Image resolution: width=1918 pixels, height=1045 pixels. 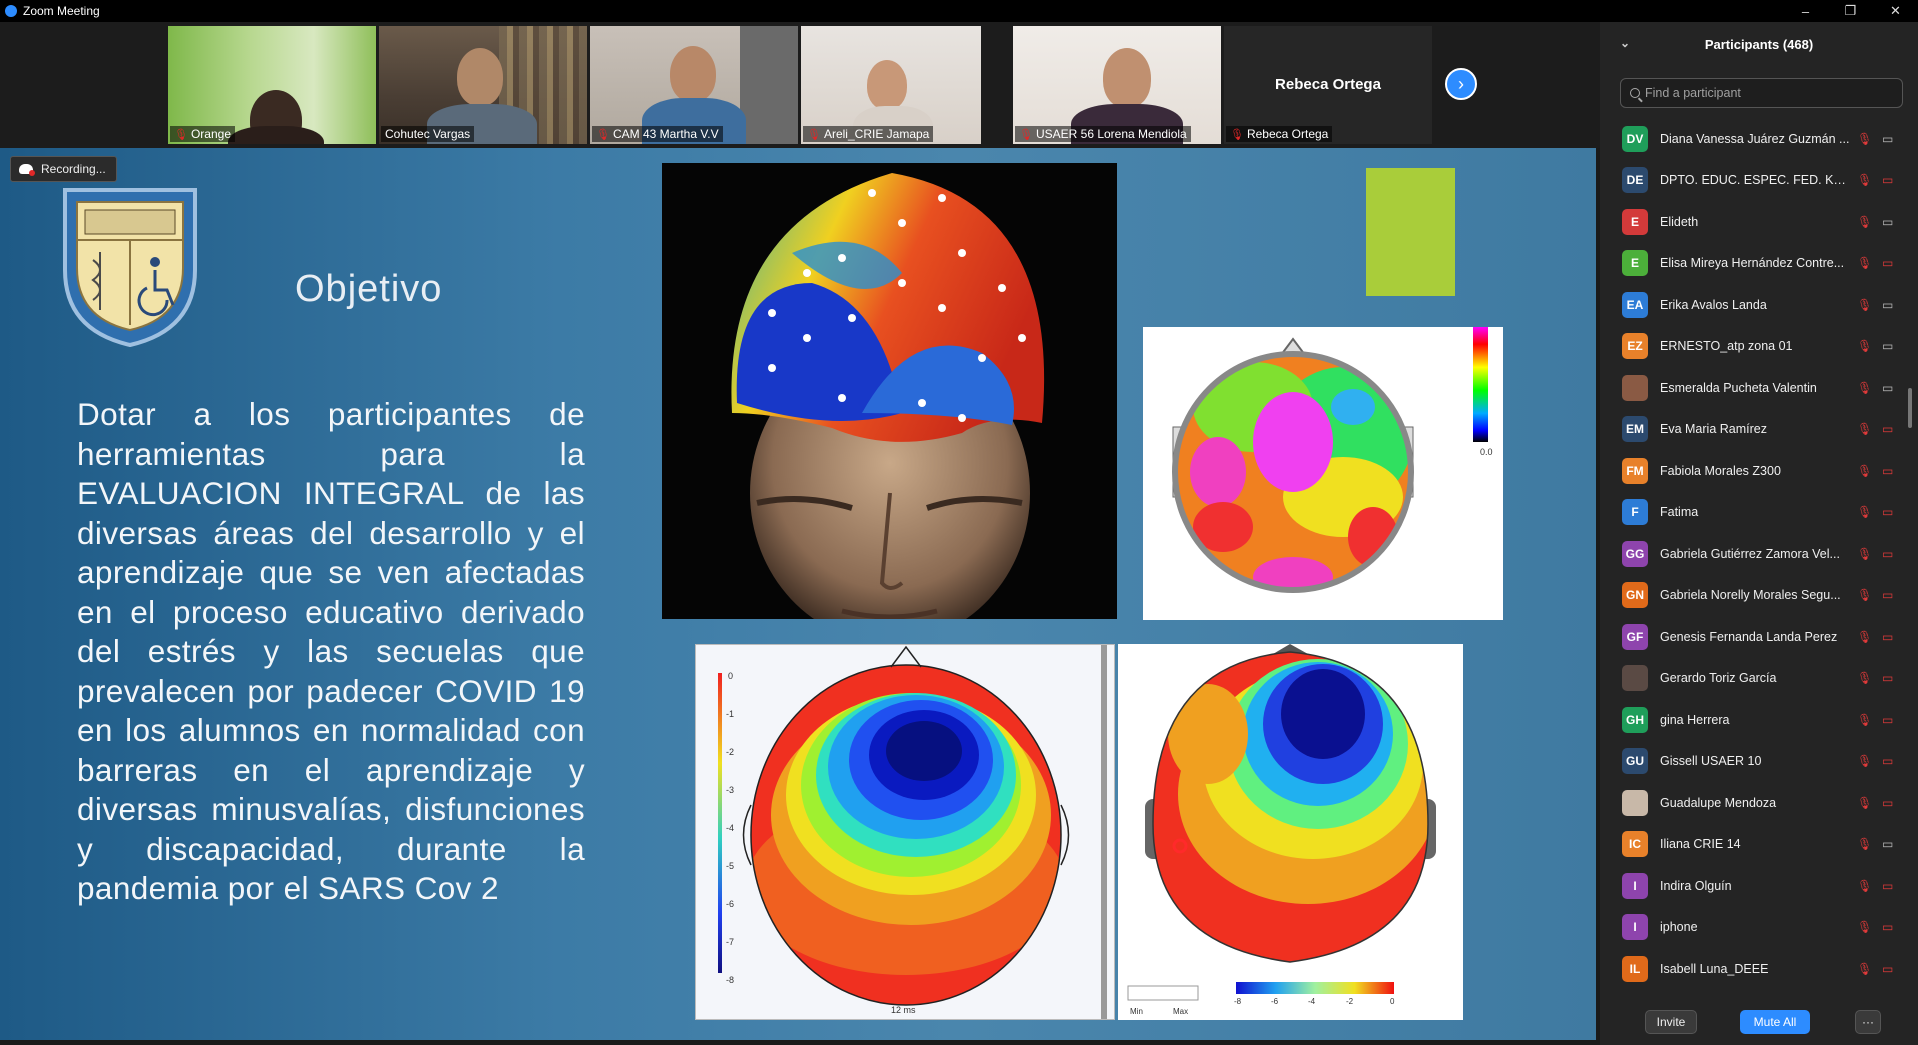 I want to click on participant-row: Esmeralda Pucheta Valentin 🎙 ▭, so click(x=1759, y=387).